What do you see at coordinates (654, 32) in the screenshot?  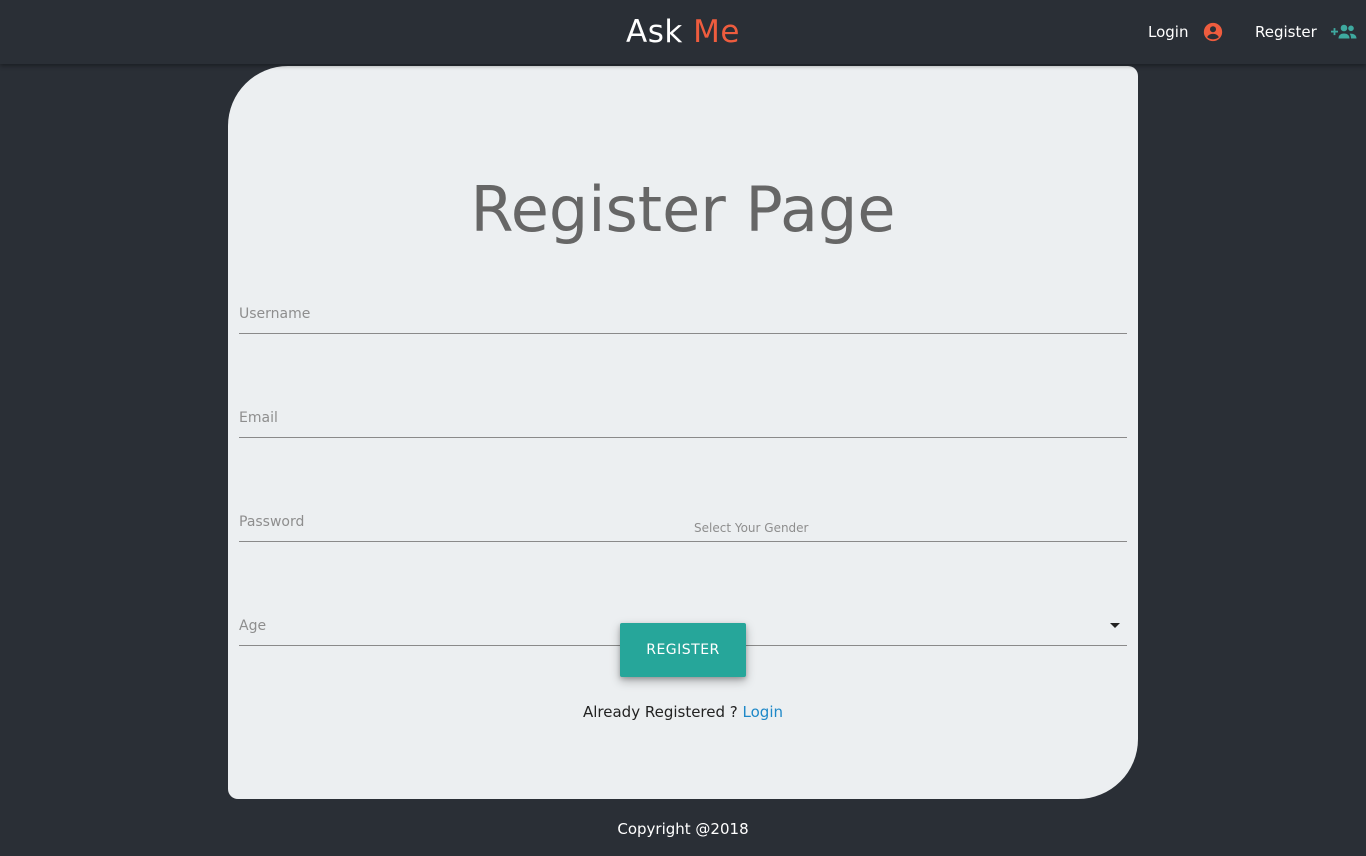 I see `brand-main-text: Ask` at bounding box center [654, 32].